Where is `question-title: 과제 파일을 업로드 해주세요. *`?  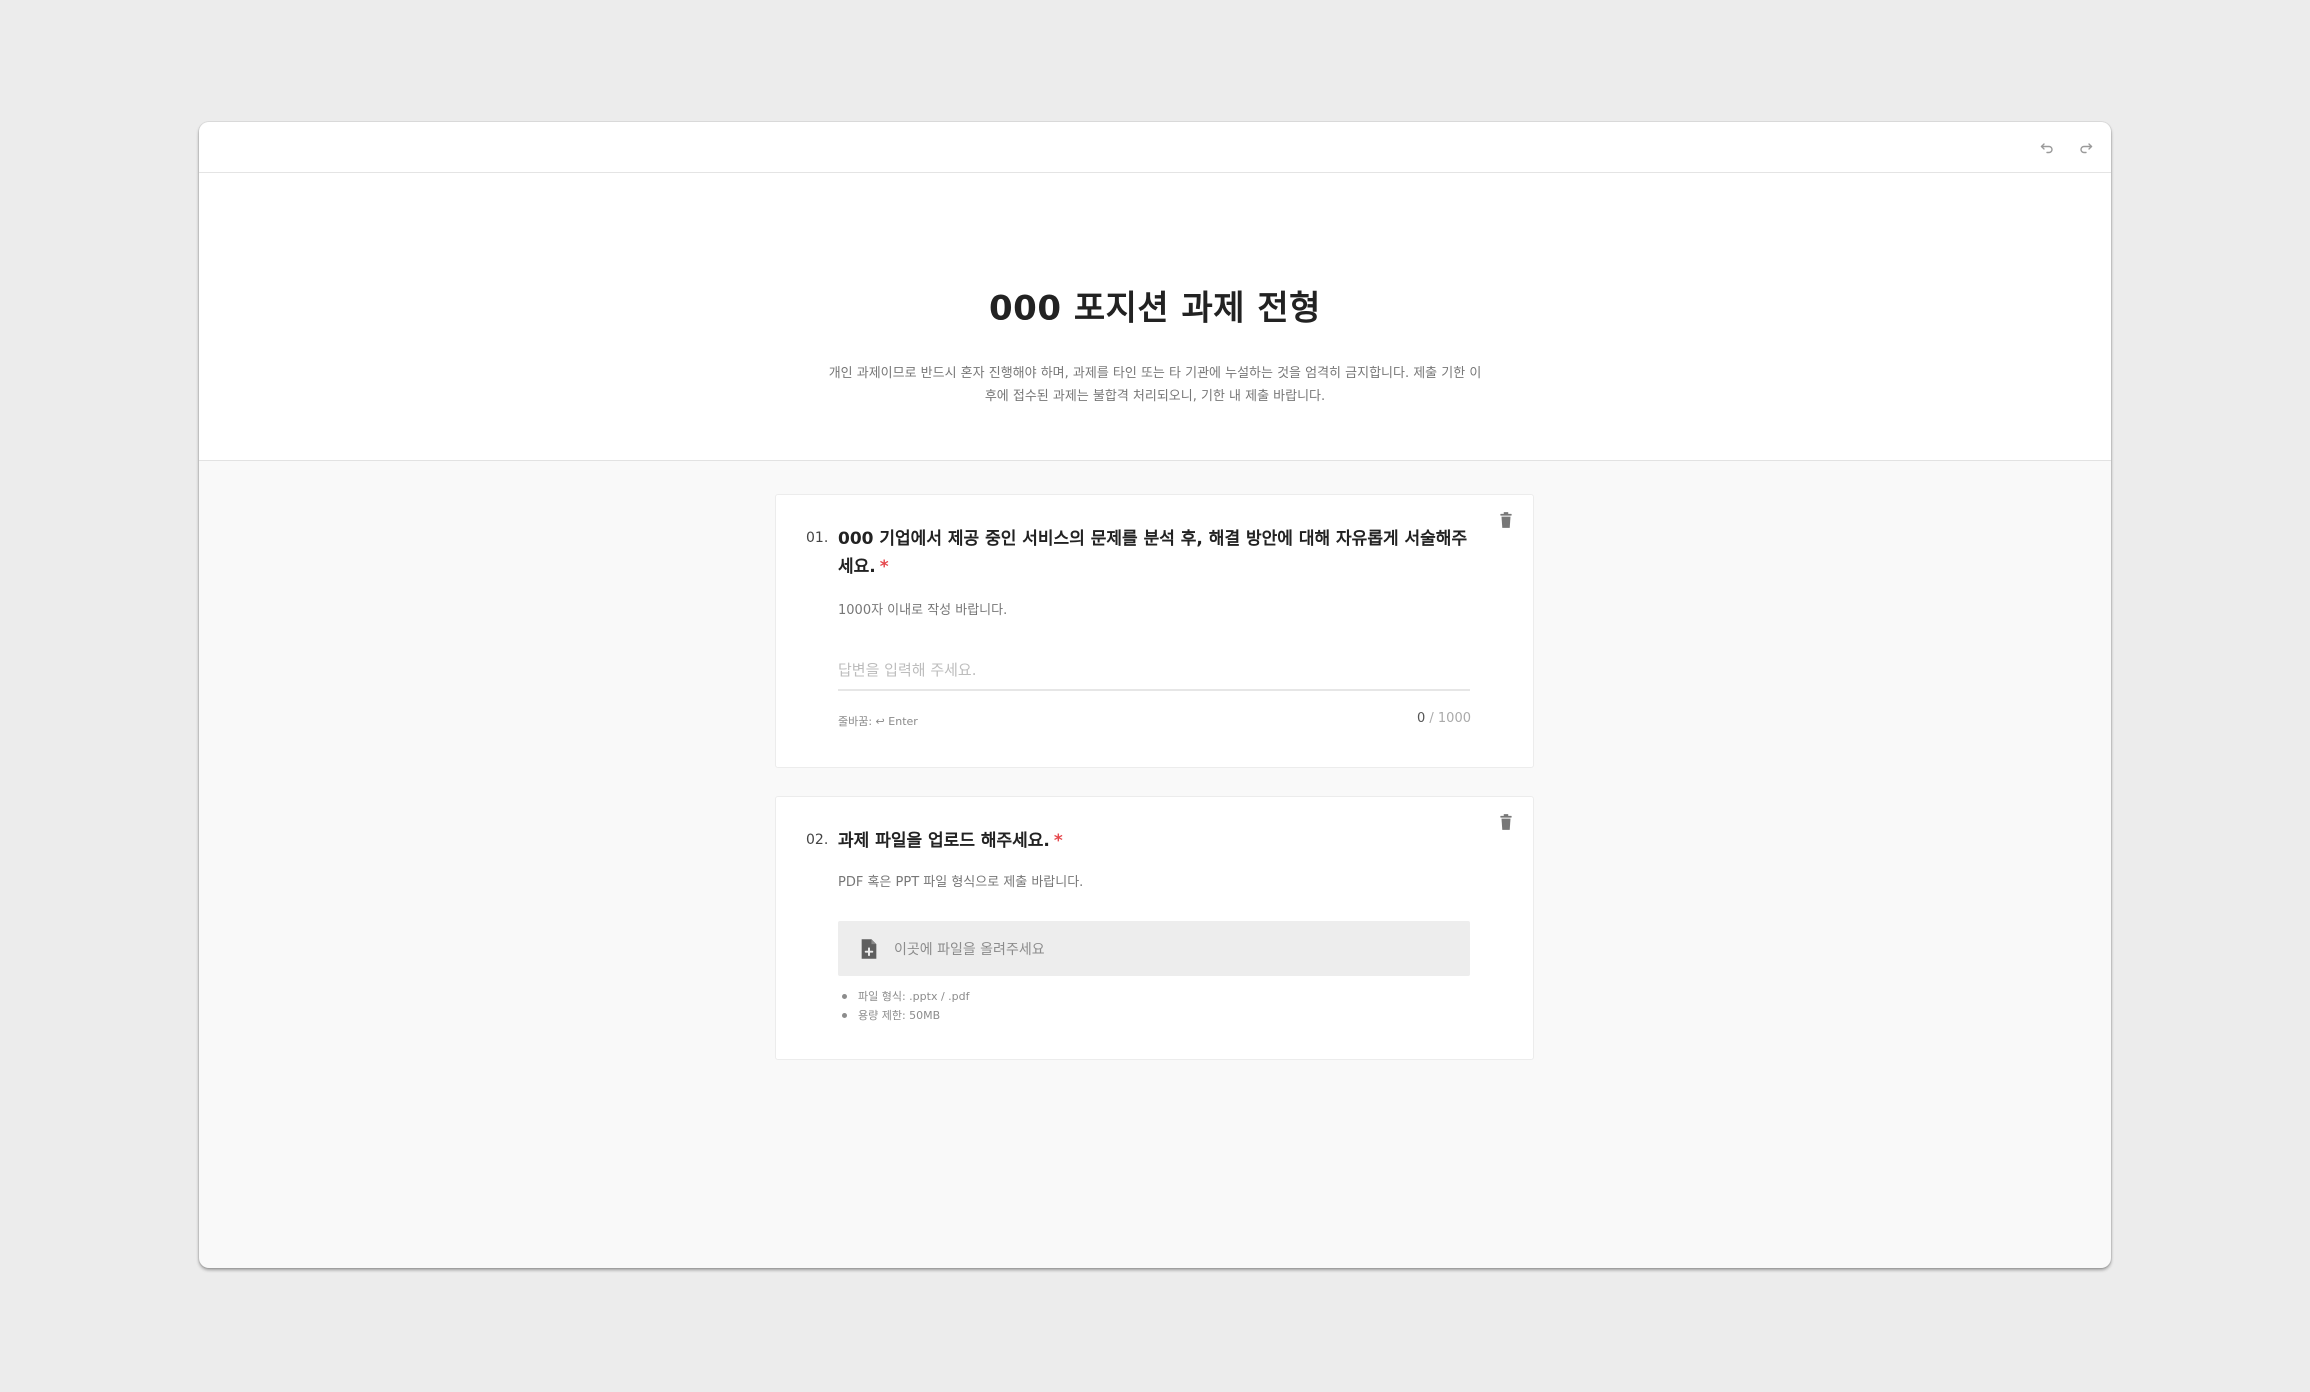
question-title: 과제 파일을 업로드 해주세요. * is located at coordinates (1158, 841).